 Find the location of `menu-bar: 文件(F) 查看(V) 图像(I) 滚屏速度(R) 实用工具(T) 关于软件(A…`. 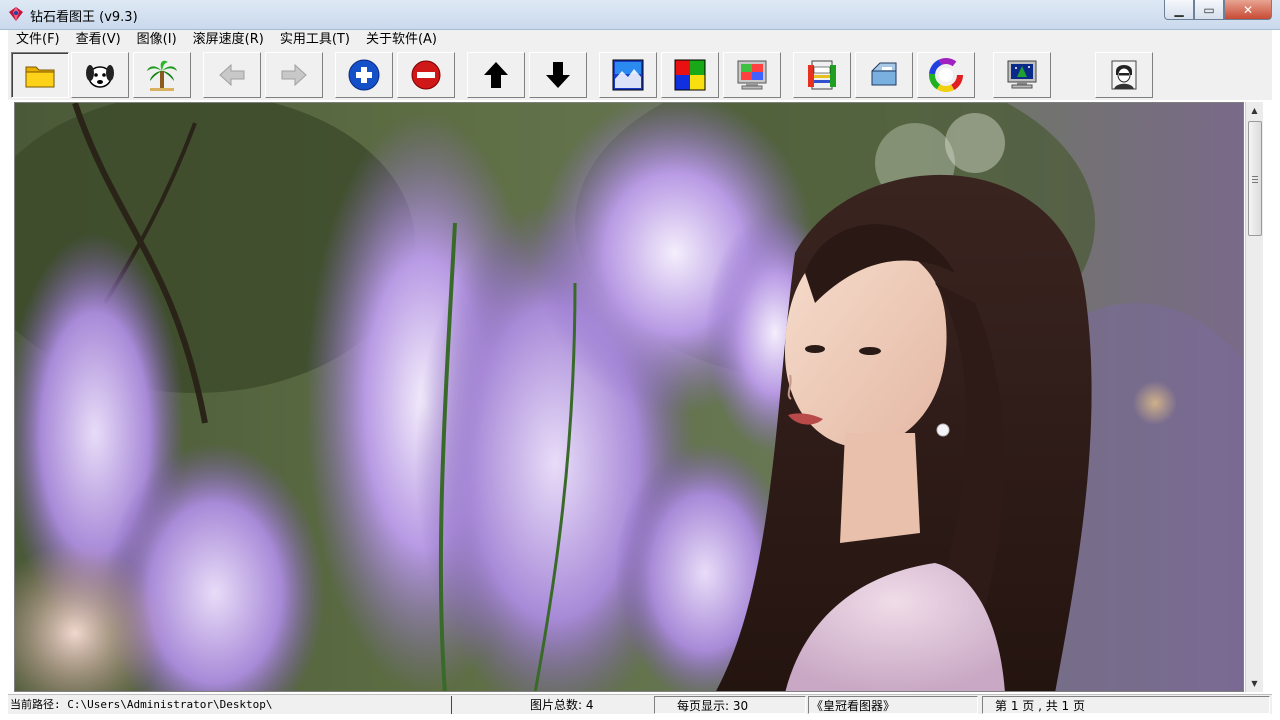

menu-bar: 文件(F) 查看(V) 图像(I) 滚屏速度(R) 实用工具(T) 关于软件(A… is located at coordinates (640, 40).